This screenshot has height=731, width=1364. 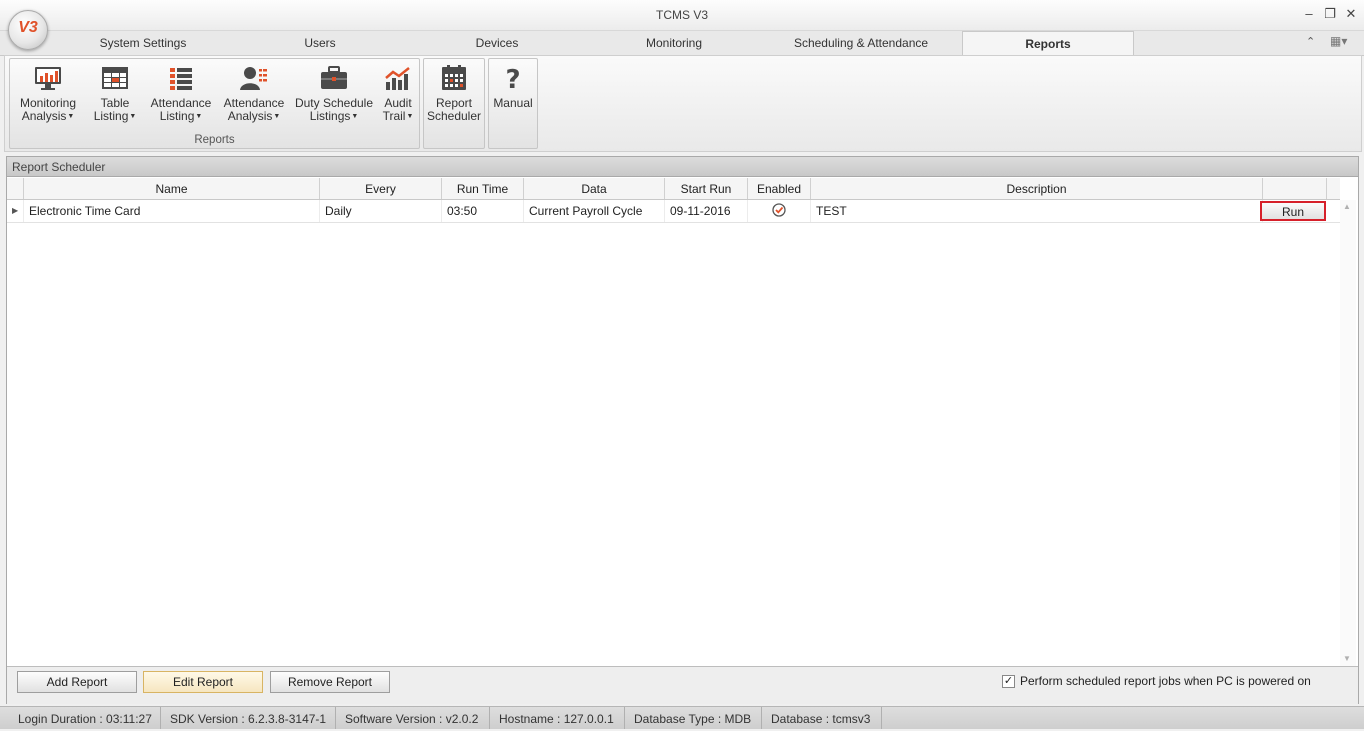 What do you see at coordinates (398, 94) in the screenshot?
I see `audit-trail-button: Audit Trail▼` at bounding box center [398, 94].